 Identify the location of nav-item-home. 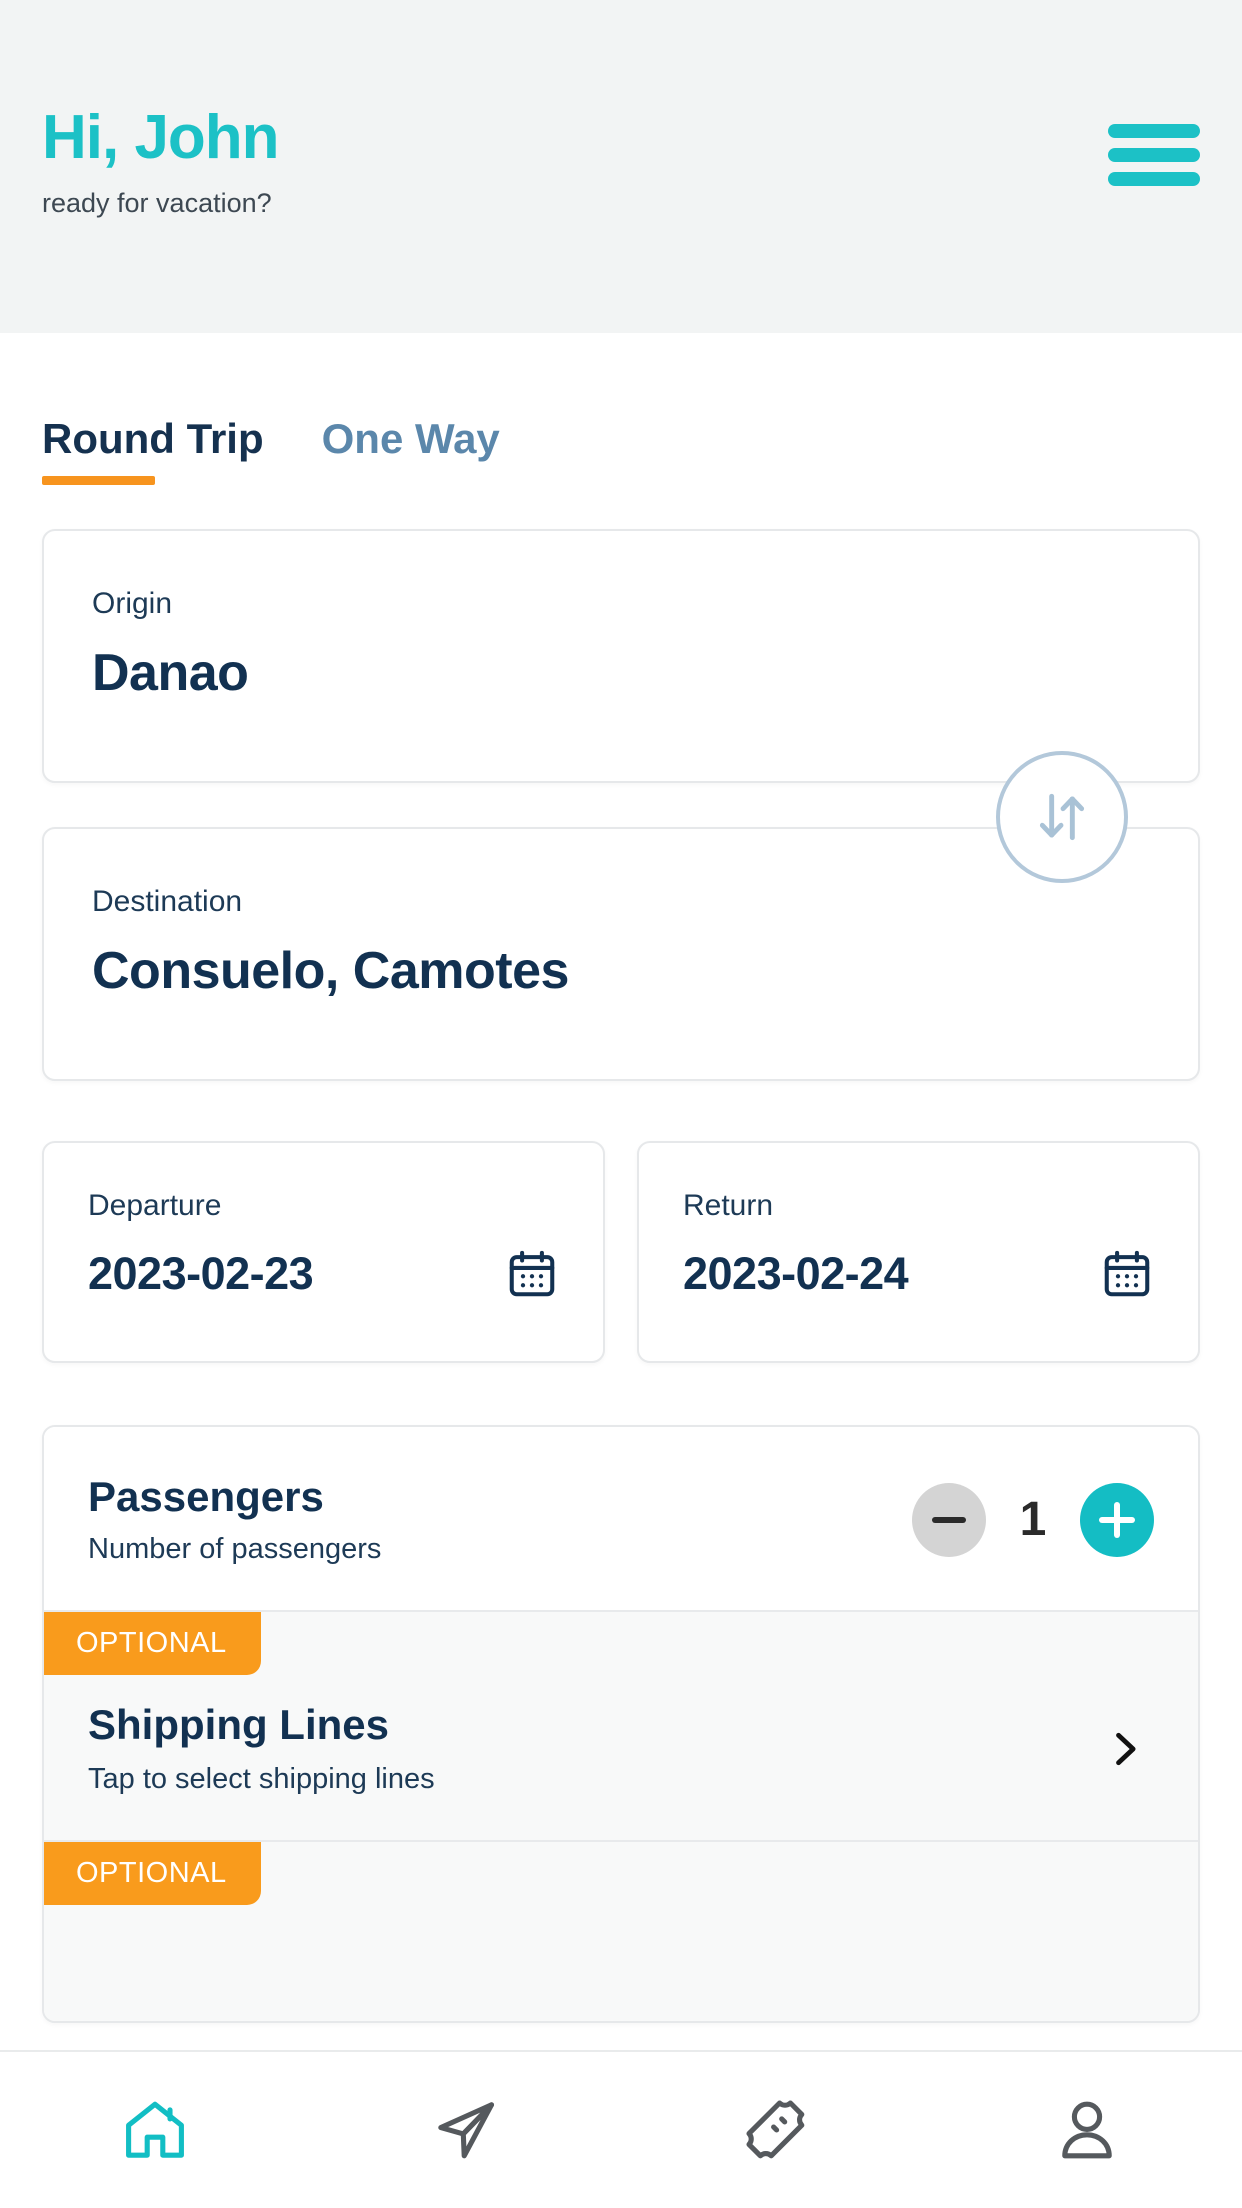
(155, 2130).